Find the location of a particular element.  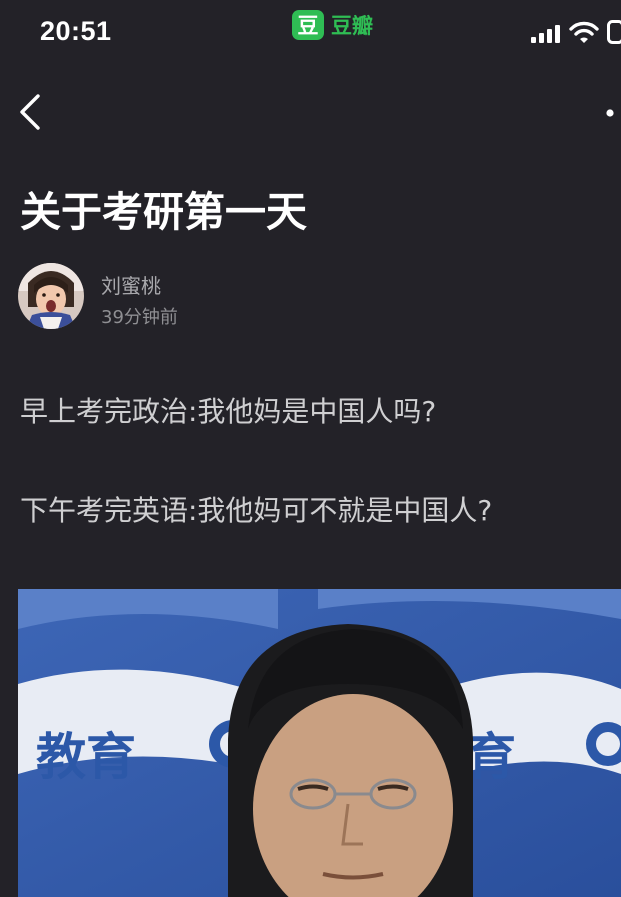

app-name: 豆瓣 is located at coordinates (352, 26).